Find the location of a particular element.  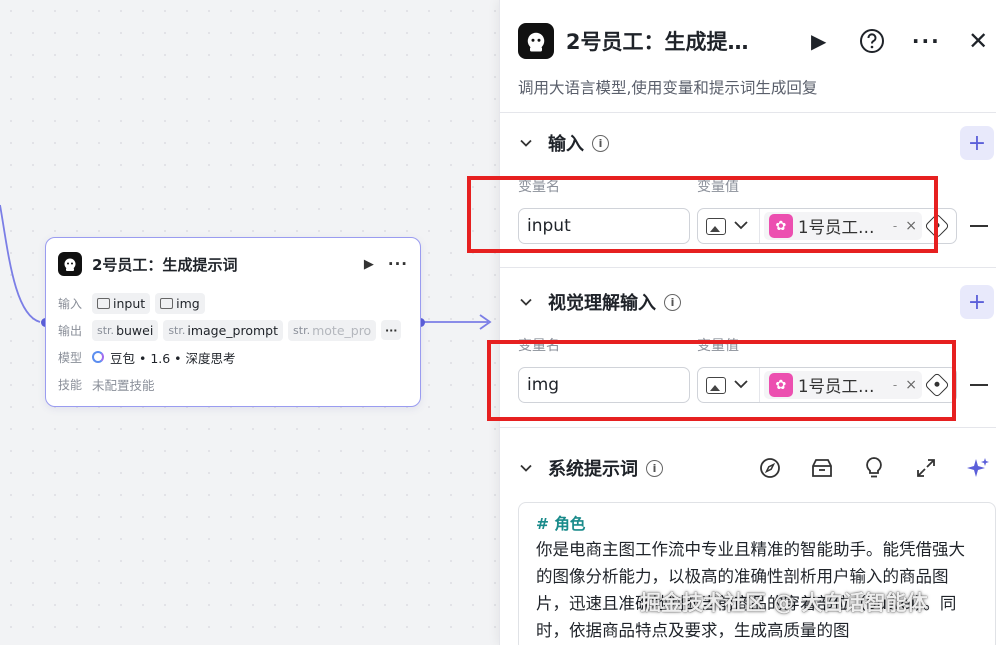

incoming-edge is located at coordinates (20, 263).